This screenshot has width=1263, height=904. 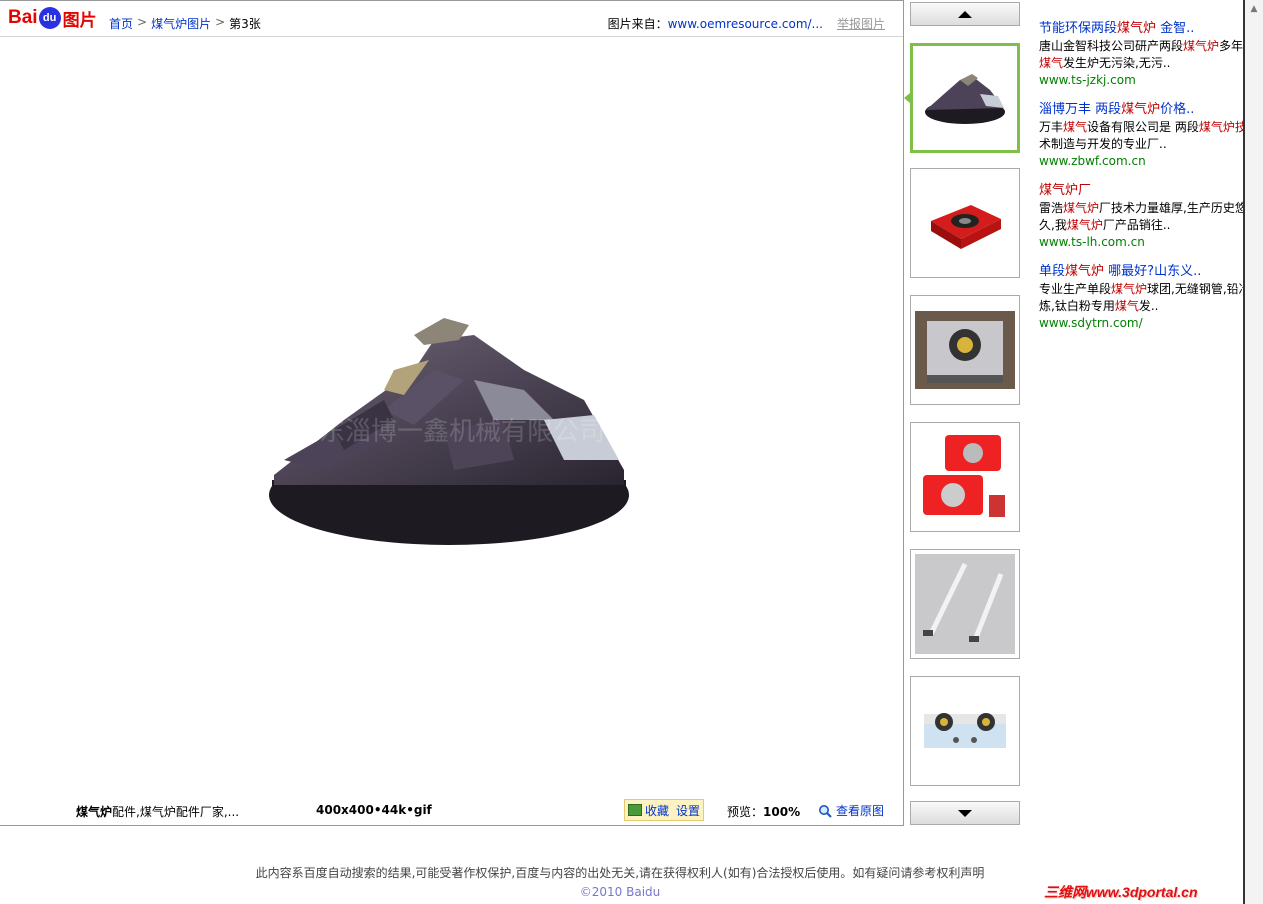 I want to click on ad-title: 煤气炉厂, so click(x=1141, y=191).